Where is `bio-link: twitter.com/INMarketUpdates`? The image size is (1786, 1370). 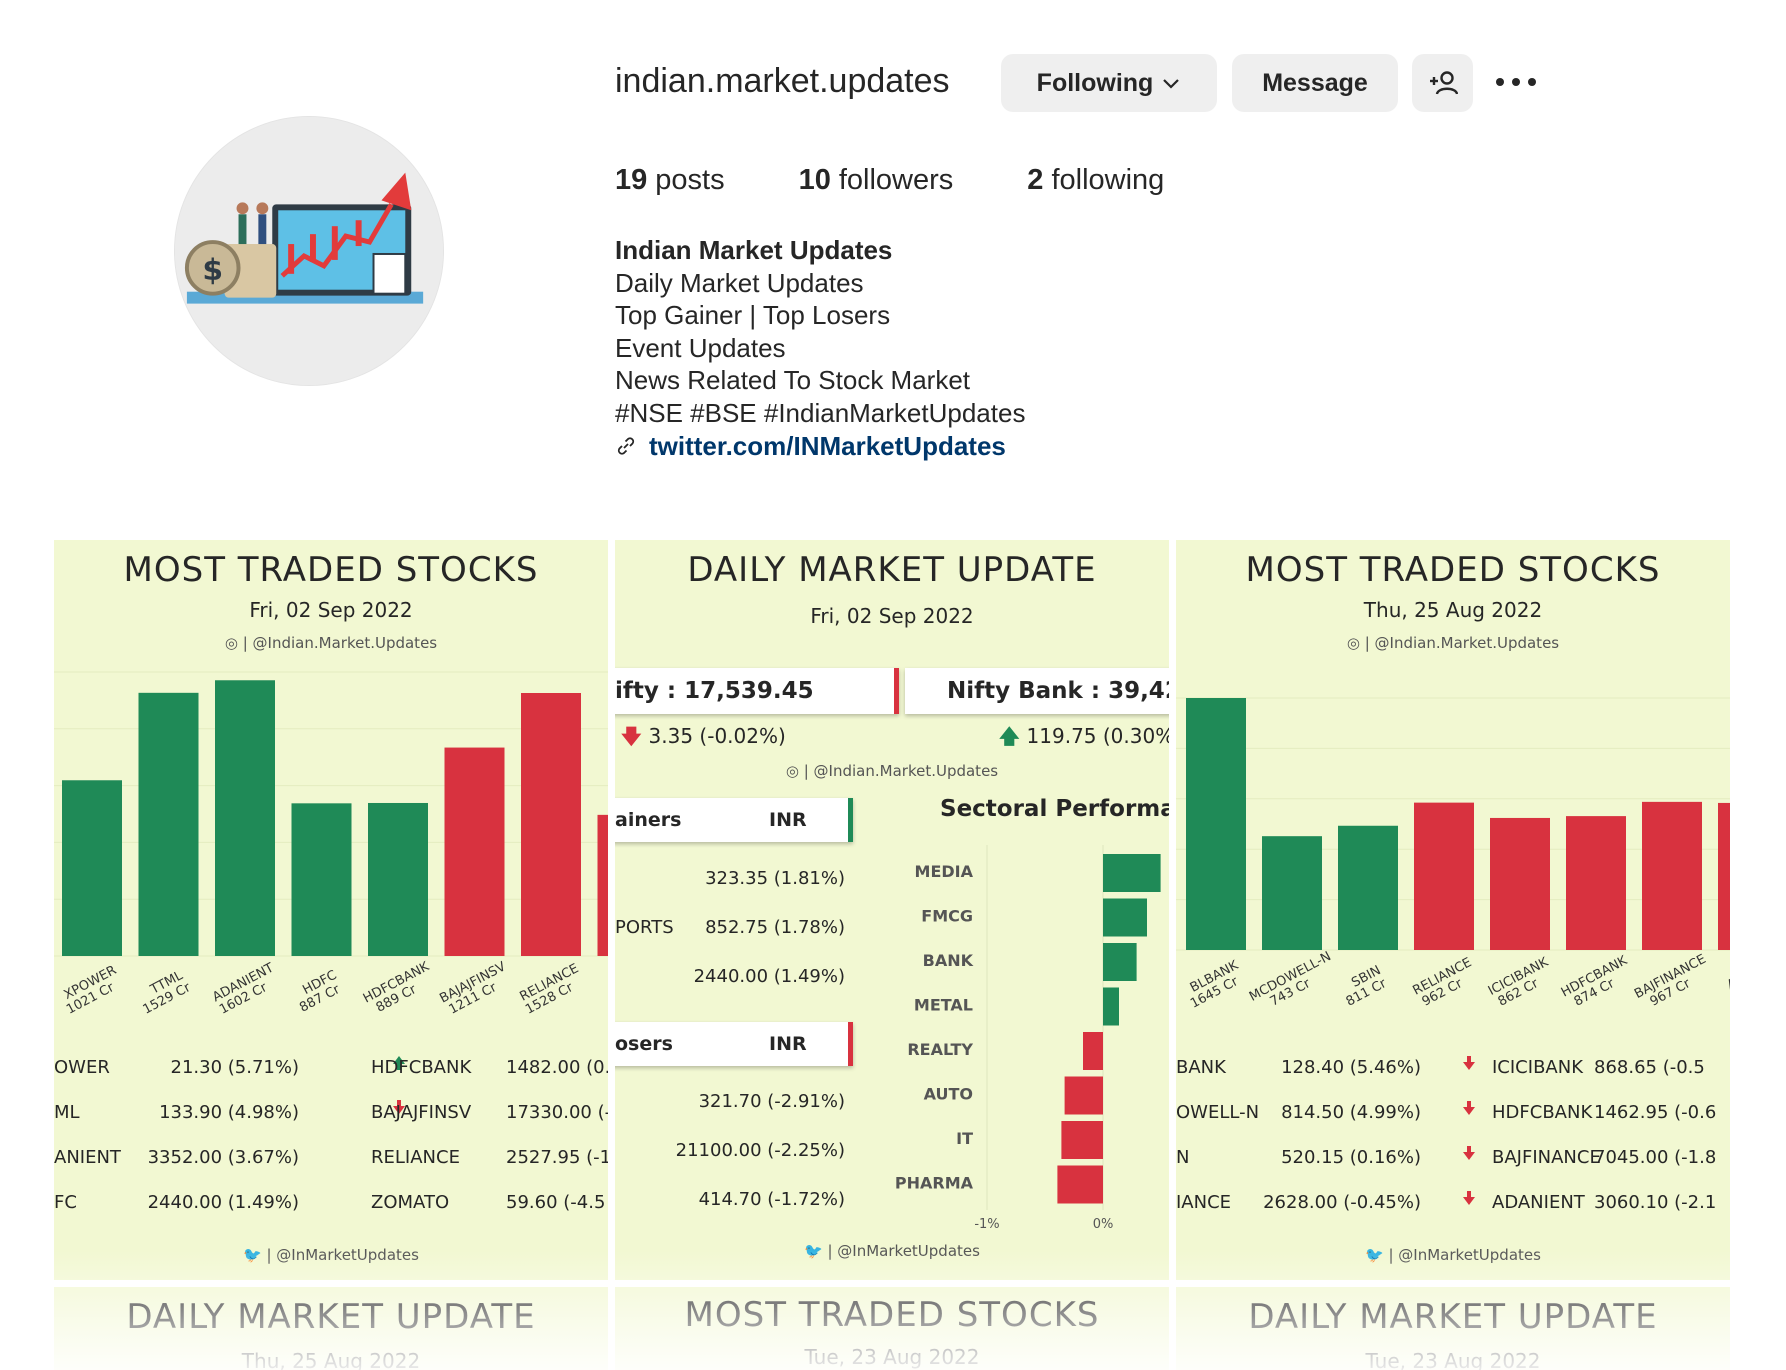
bio-link: twitter.com/INMarketUpdates is located at coordinates (820, 446).